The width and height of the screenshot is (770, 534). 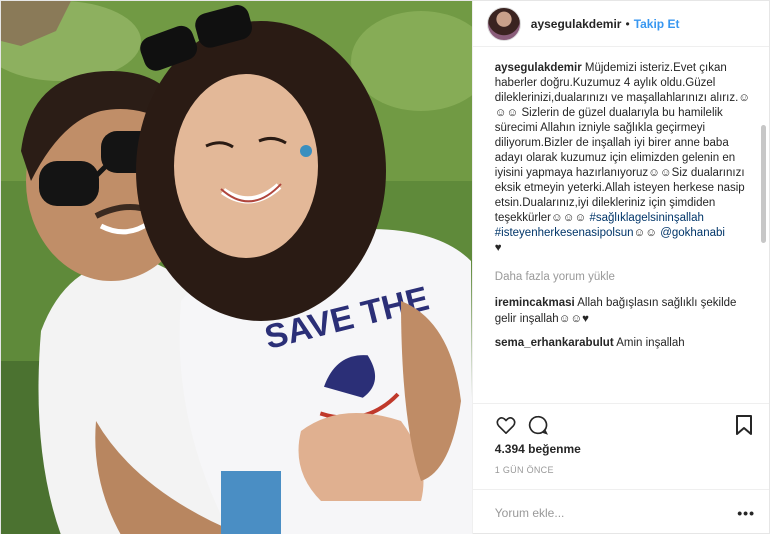 I want to click on hashtag-link: #sağlıklagelsininşallah, so click(x=646, y=218).